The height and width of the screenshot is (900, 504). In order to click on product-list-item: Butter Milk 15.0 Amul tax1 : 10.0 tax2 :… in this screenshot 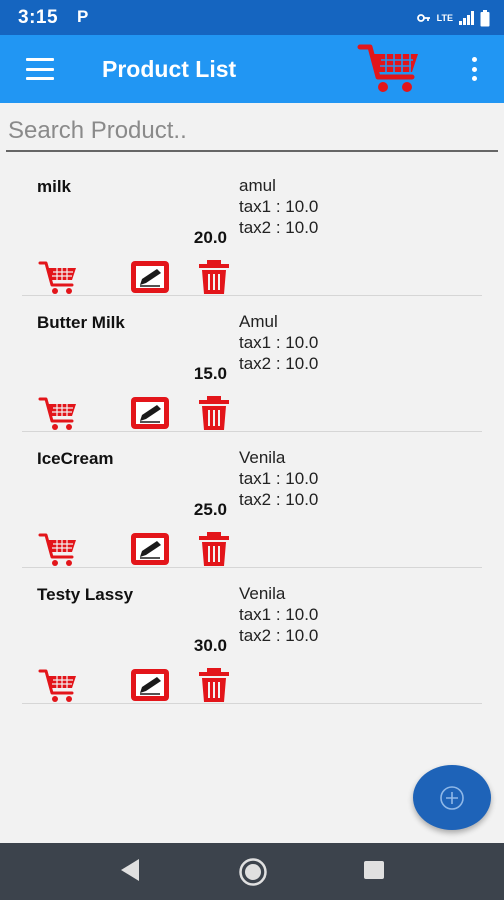, I will do `click(252, 364)`.